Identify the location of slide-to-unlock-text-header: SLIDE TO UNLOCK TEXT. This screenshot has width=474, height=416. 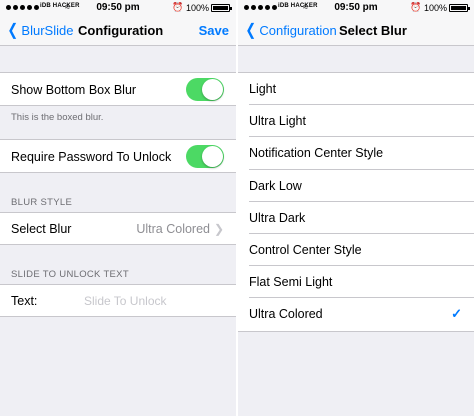
(70, 274).